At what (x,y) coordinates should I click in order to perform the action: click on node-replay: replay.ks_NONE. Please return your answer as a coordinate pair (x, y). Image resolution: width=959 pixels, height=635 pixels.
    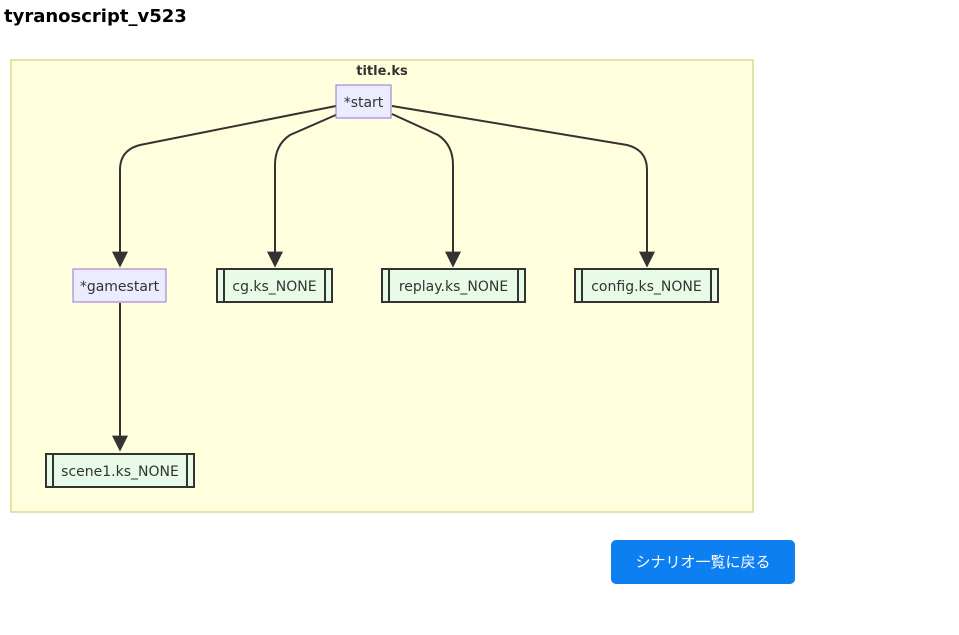
    Looking at the image, I should click on (453, 285).